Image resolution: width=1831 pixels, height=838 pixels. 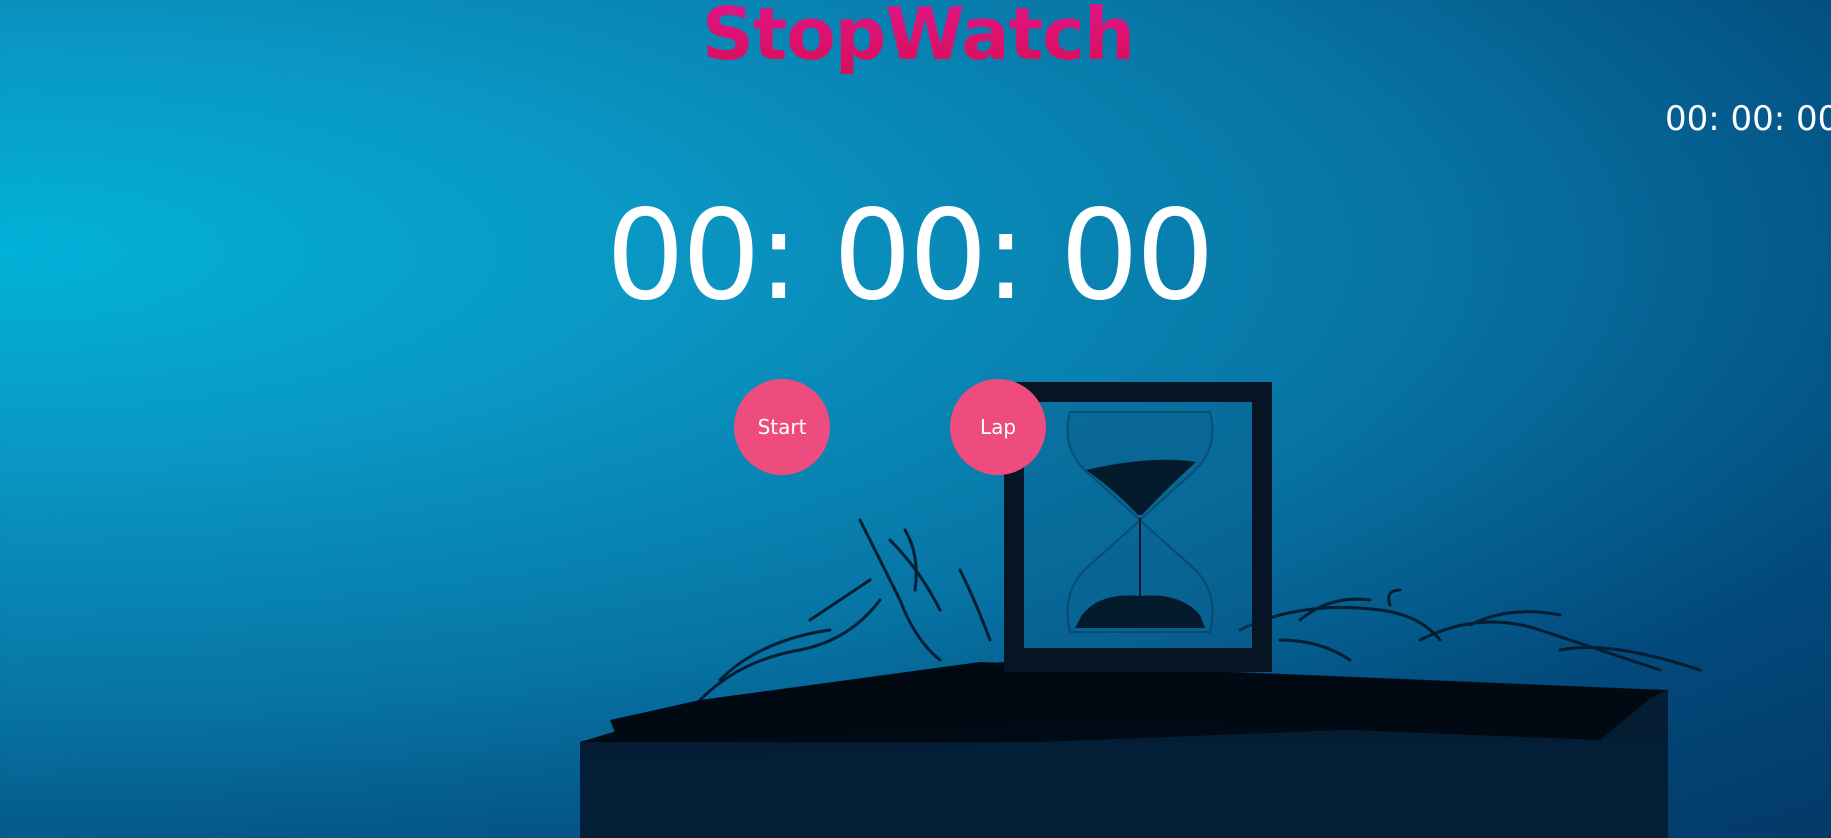 I want to click on lap-button: Lap, so click(x=998, y=427).